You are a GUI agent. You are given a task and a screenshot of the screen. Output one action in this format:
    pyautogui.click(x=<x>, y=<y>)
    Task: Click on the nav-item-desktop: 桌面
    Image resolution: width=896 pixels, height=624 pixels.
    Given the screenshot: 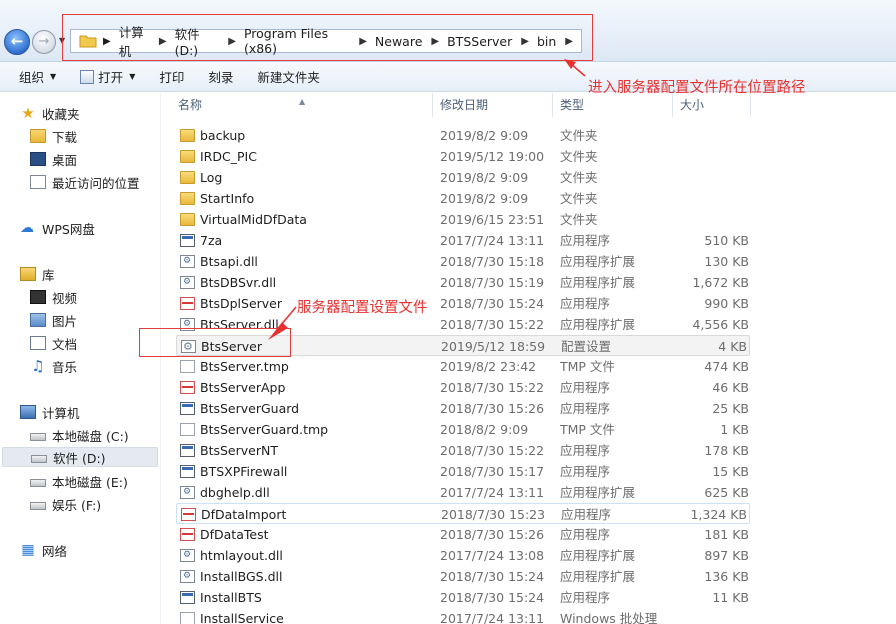 What is the action you would take?
    pyautogui.click(x=53, y=159)
    